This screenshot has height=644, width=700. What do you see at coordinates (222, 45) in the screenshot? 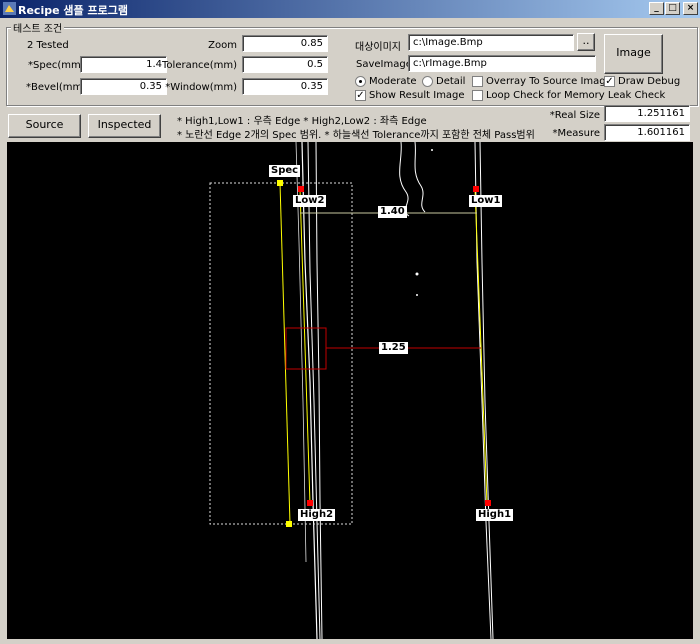
I see `zoom-label: Zoom` at bounding box center [222, 45].